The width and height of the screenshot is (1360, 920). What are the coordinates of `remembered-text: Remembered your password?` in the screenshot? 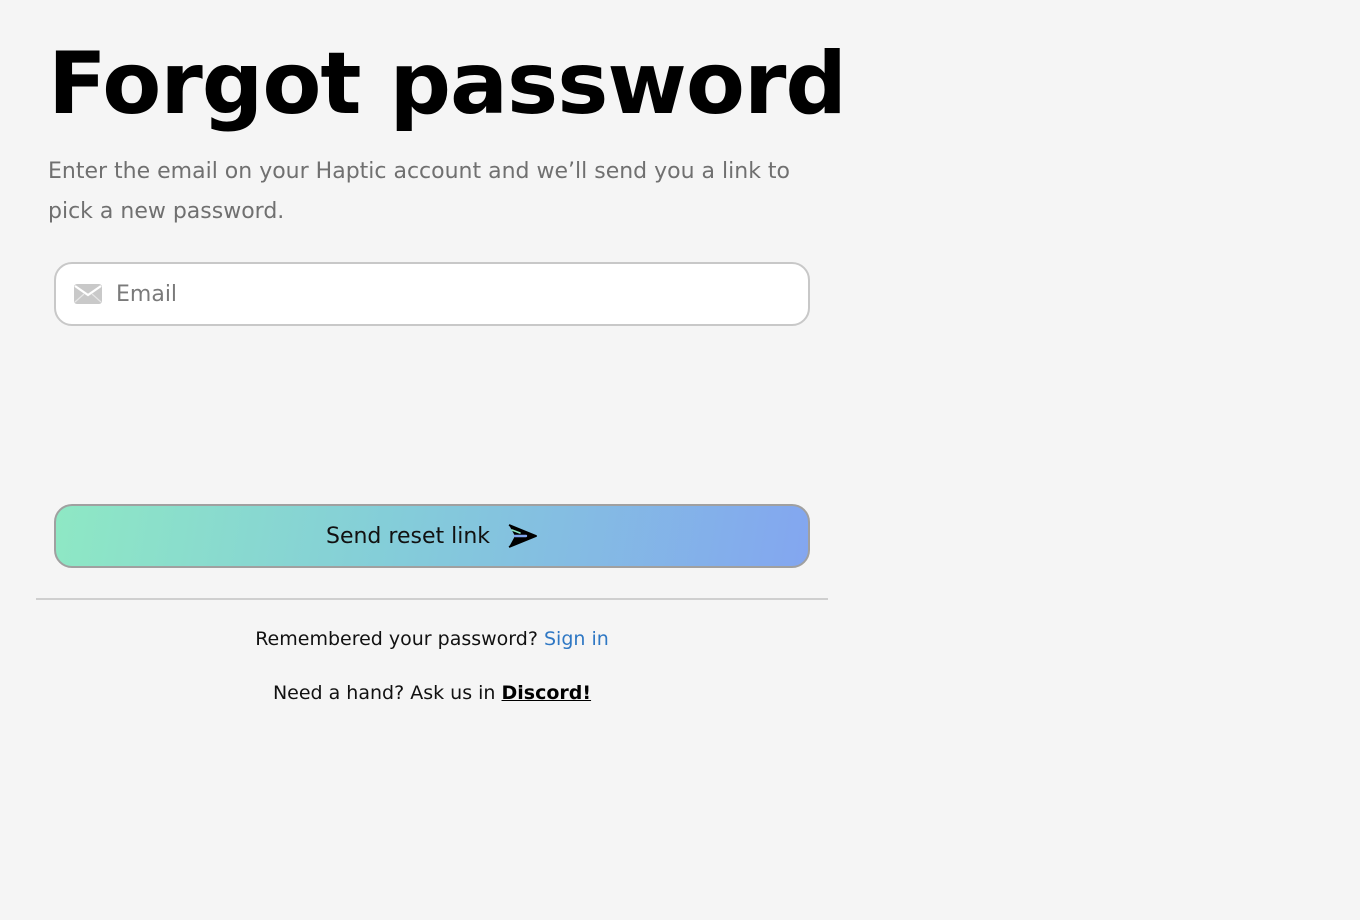 It's located at (396, 639).